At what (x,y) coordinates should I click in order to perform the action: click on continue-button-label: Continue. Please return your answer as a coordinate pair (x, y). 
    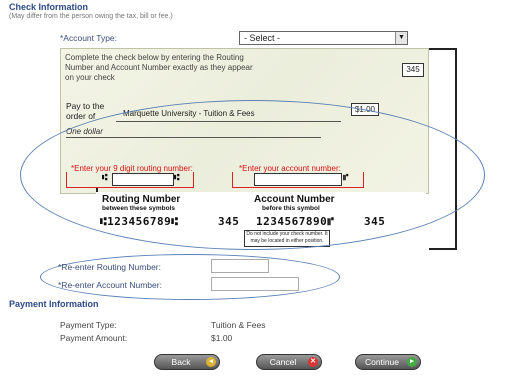
    Looking at the image, I should click on (382, 362).